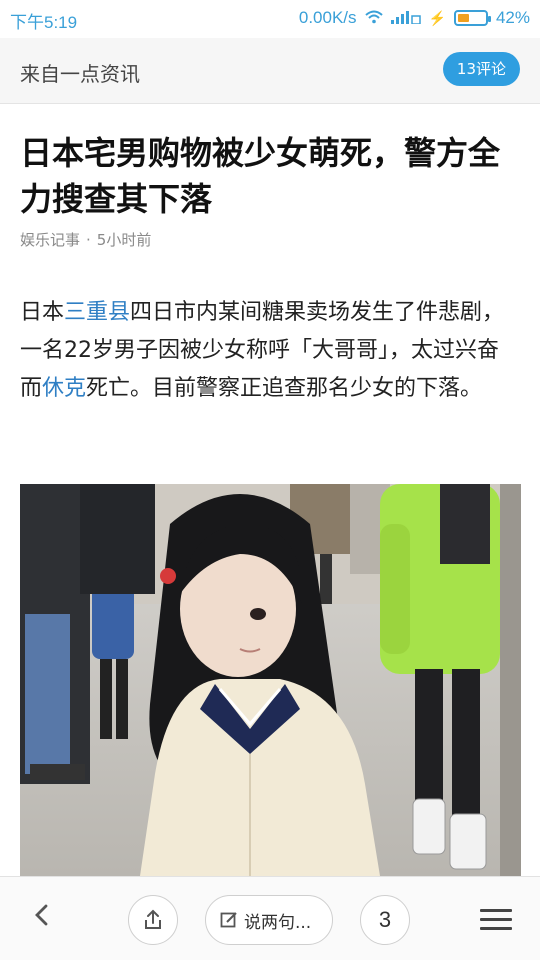 The height and width of the screenshot is (960, 540). I want to click on bottom-toolbar: 说两句... 3, so click(270, 918).